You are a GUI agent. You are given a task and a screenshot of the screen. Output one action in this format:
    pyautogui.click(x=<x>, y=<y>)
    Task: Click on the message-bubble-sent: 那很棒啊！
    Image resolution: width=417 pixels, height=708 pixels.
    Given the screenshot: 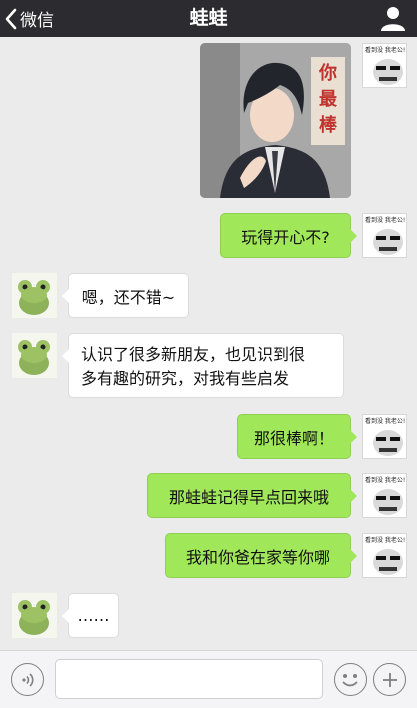 What is the action you would take?
    pyautogui.click(x=297, y=436)
    